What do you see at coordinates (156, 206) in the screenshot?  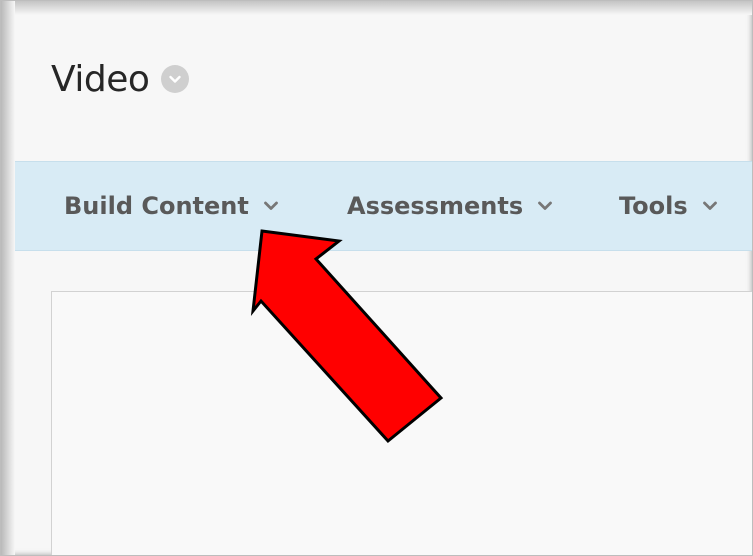 I see `build-content-label: Build Content` at bounding box center [156, 206].